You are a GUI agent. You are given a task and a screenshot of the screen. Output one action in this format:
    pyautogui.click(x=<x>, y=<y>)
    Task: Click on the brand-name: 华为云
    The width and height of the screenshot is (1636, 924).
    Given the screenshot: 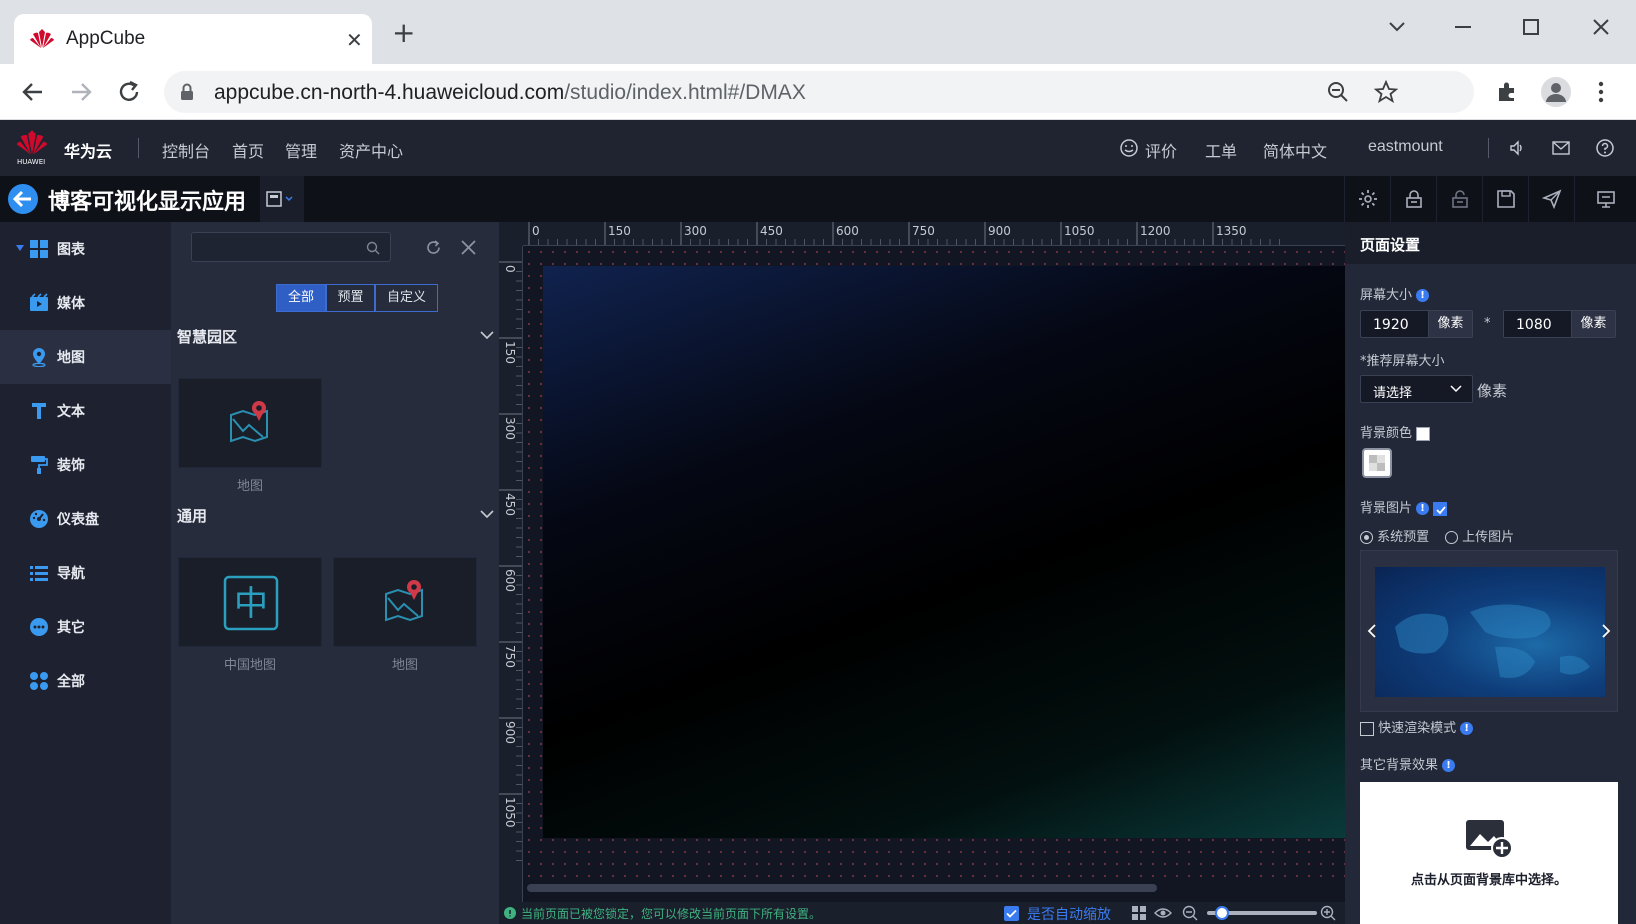 What is the action you would take?
    pyautogui.click(x=88, y=150)
    